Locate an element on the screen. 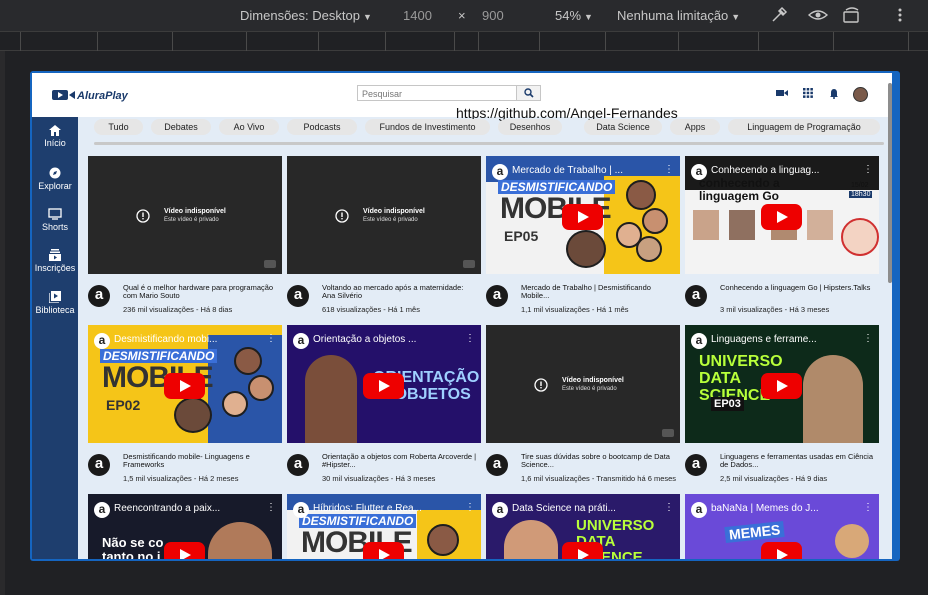 This screenshot has width=928, height=595. sidebar-label: Shorts is located at coordinates (54, 227).